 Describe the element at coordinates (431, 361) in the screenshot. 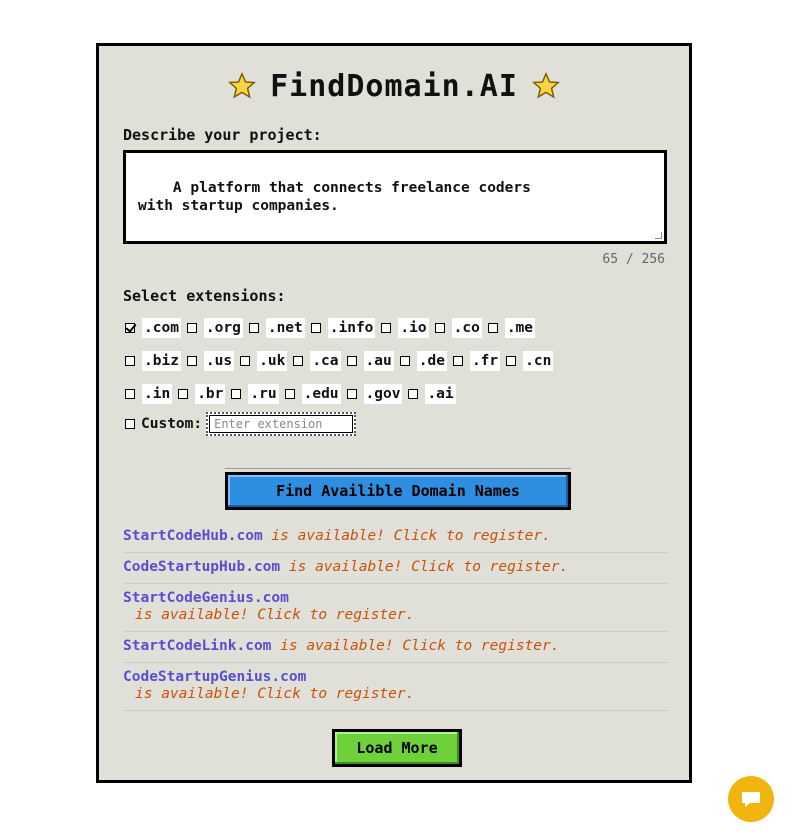

I see `extension-label: .de` at that location.